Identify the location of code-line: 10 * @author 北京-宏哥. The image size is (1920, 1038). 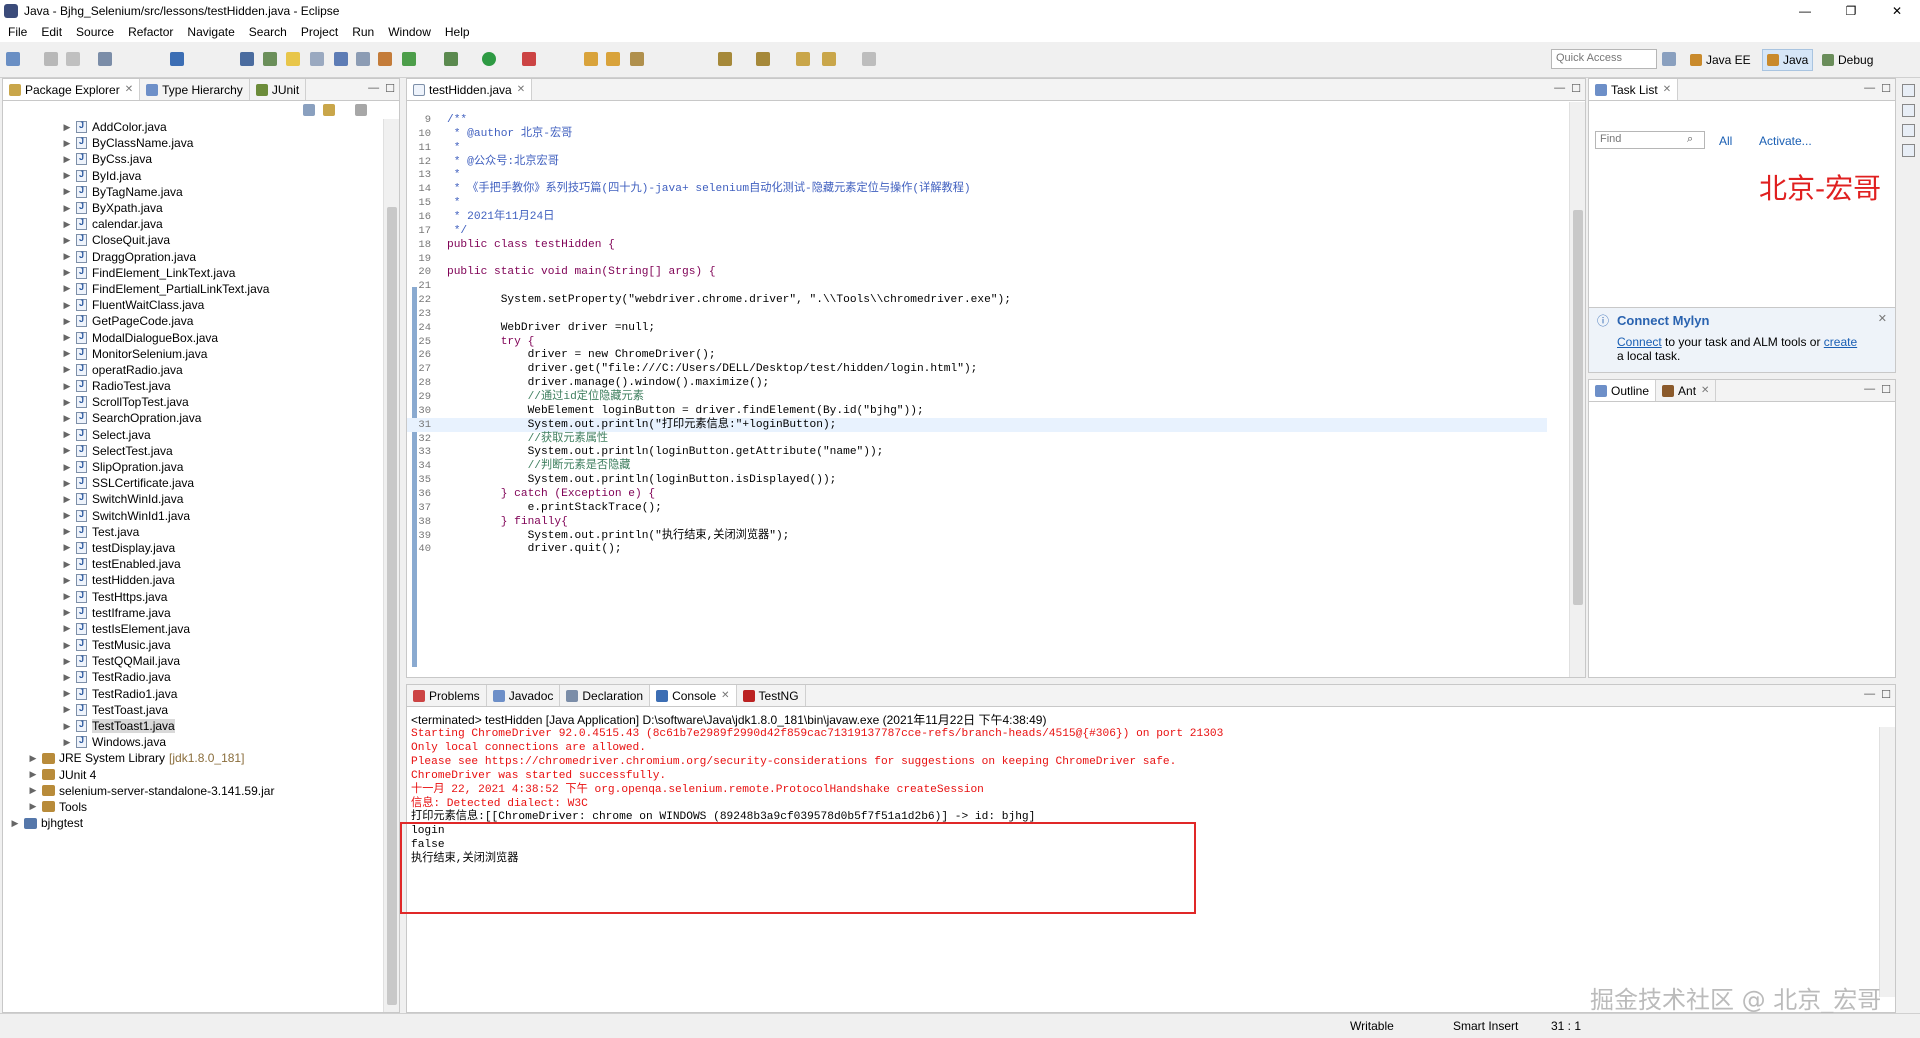
(977, 134).